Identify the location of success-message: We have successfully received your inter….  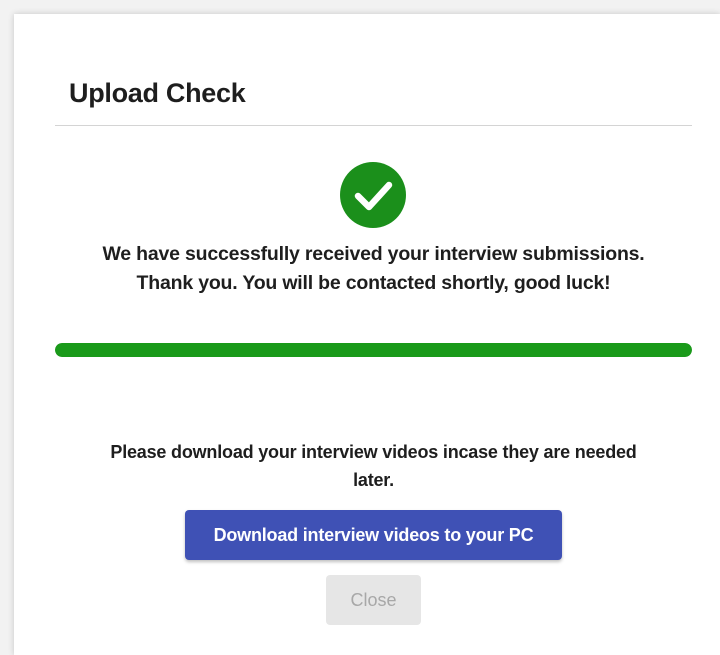
(373, 269).